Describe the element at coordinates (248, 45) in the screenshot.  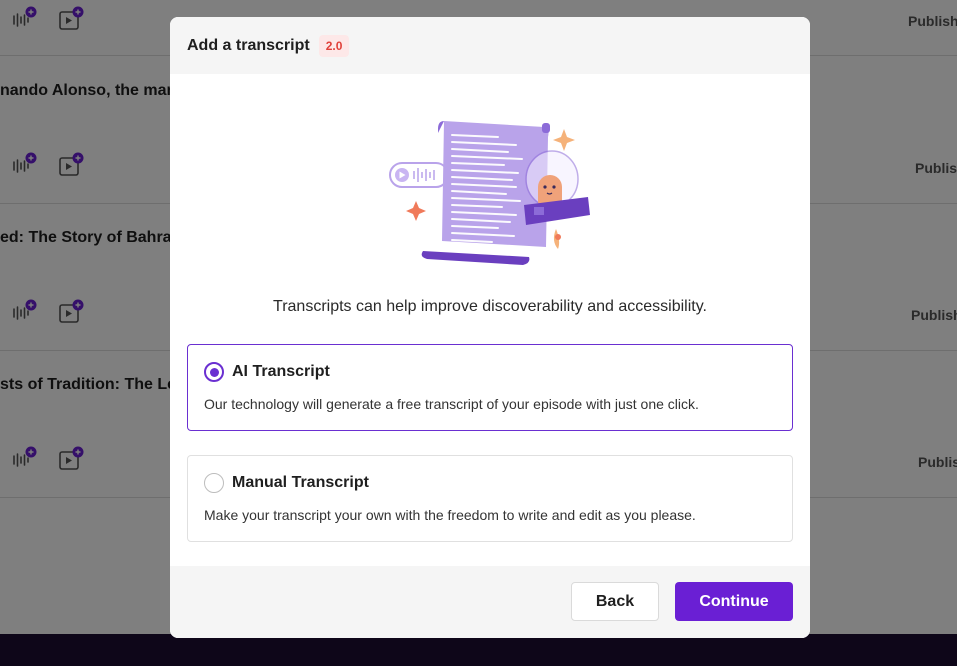
I see `dialog-title: Add a transcript` at that location.